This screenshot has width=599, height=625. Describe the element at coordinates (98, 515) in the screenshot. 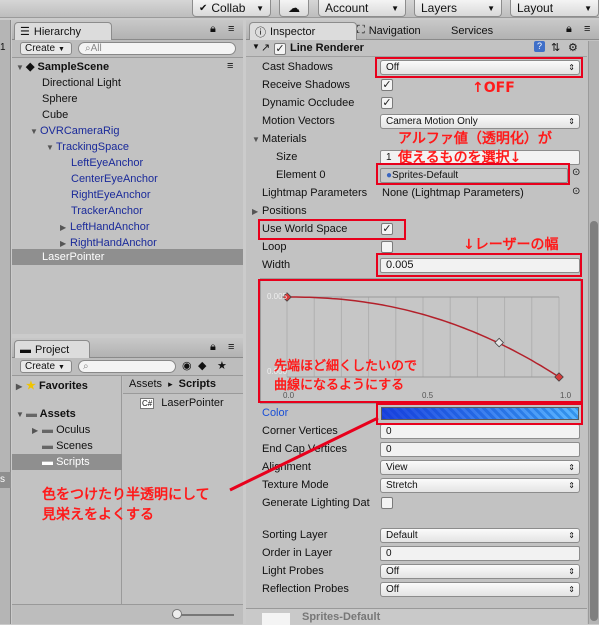

I see `annotation-color-text-2: 見栄えをよくする` at that location.